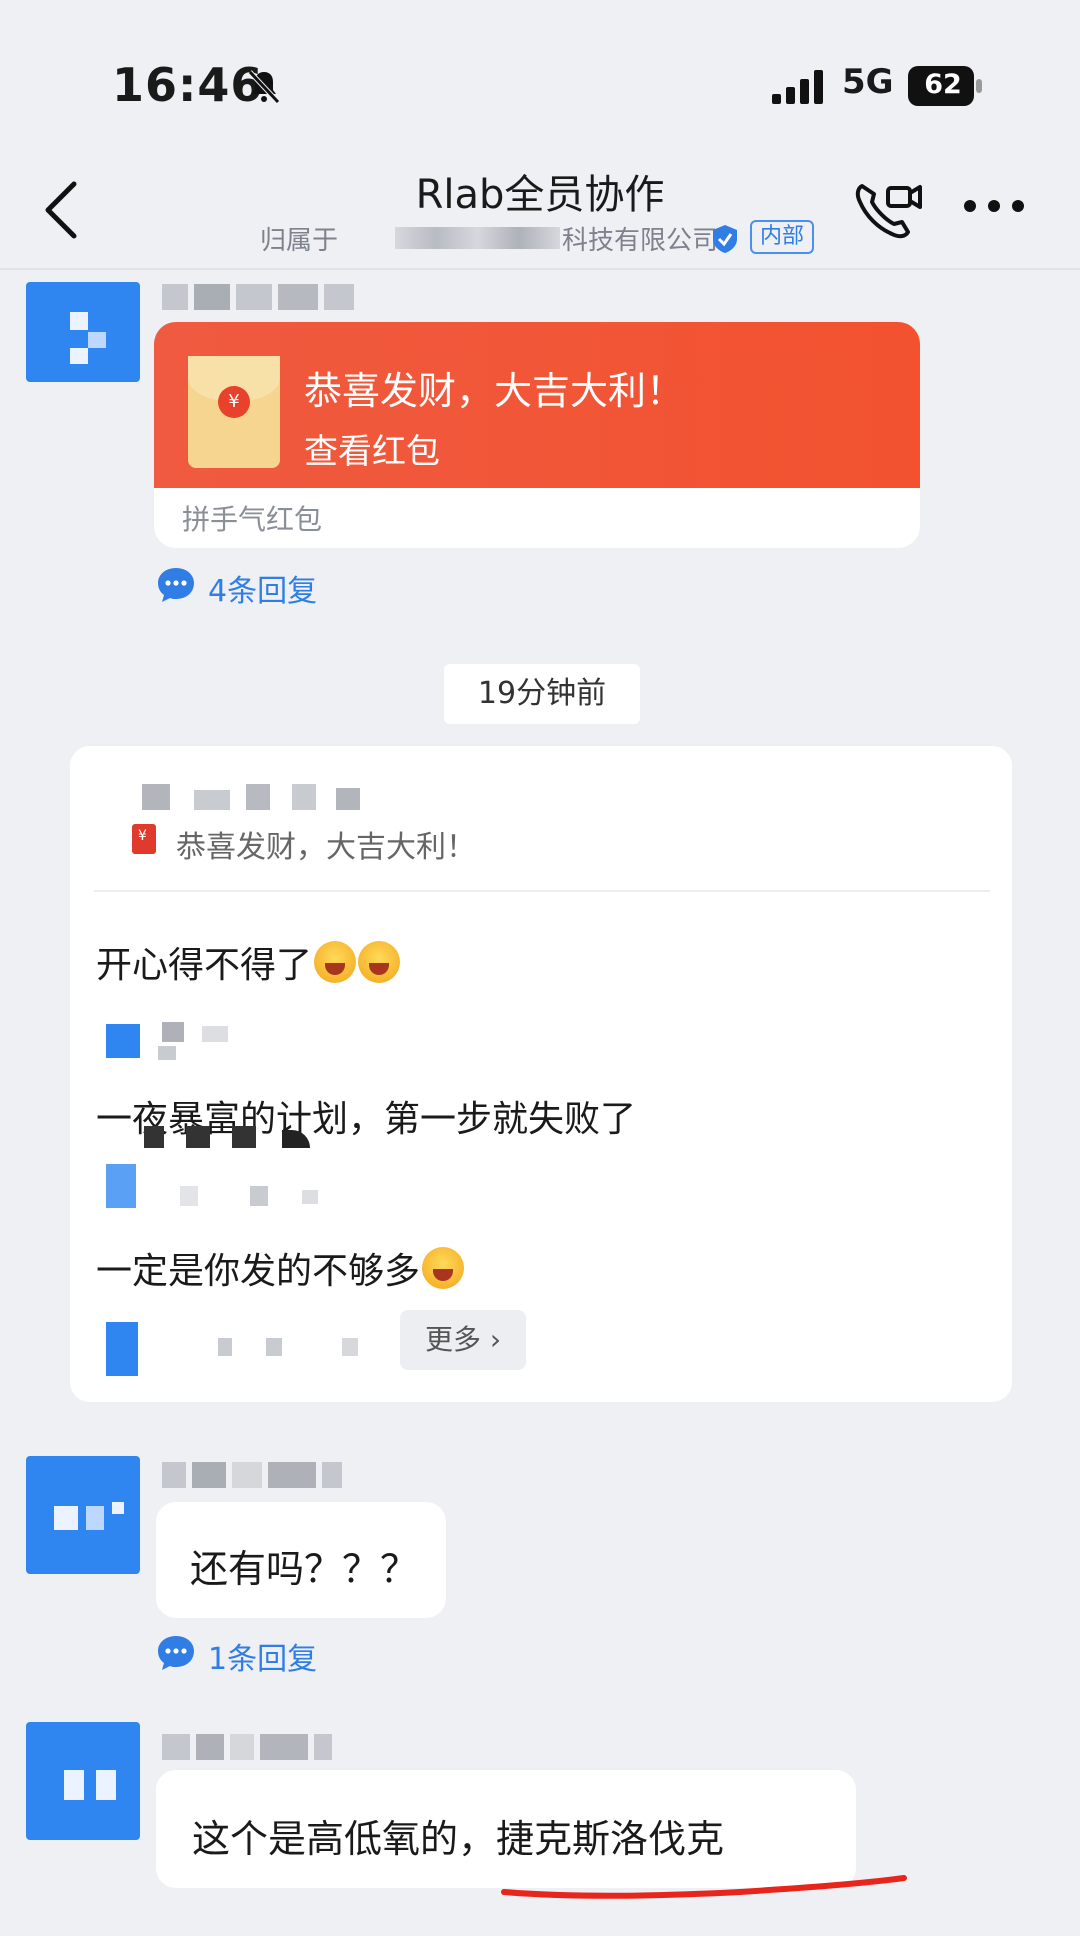 Image resolution: width=1080 pixels, height=1936 pixels. Describe the element at coordinates (943, 84) in the screenshot. I see `battery-level: 62` at that location.